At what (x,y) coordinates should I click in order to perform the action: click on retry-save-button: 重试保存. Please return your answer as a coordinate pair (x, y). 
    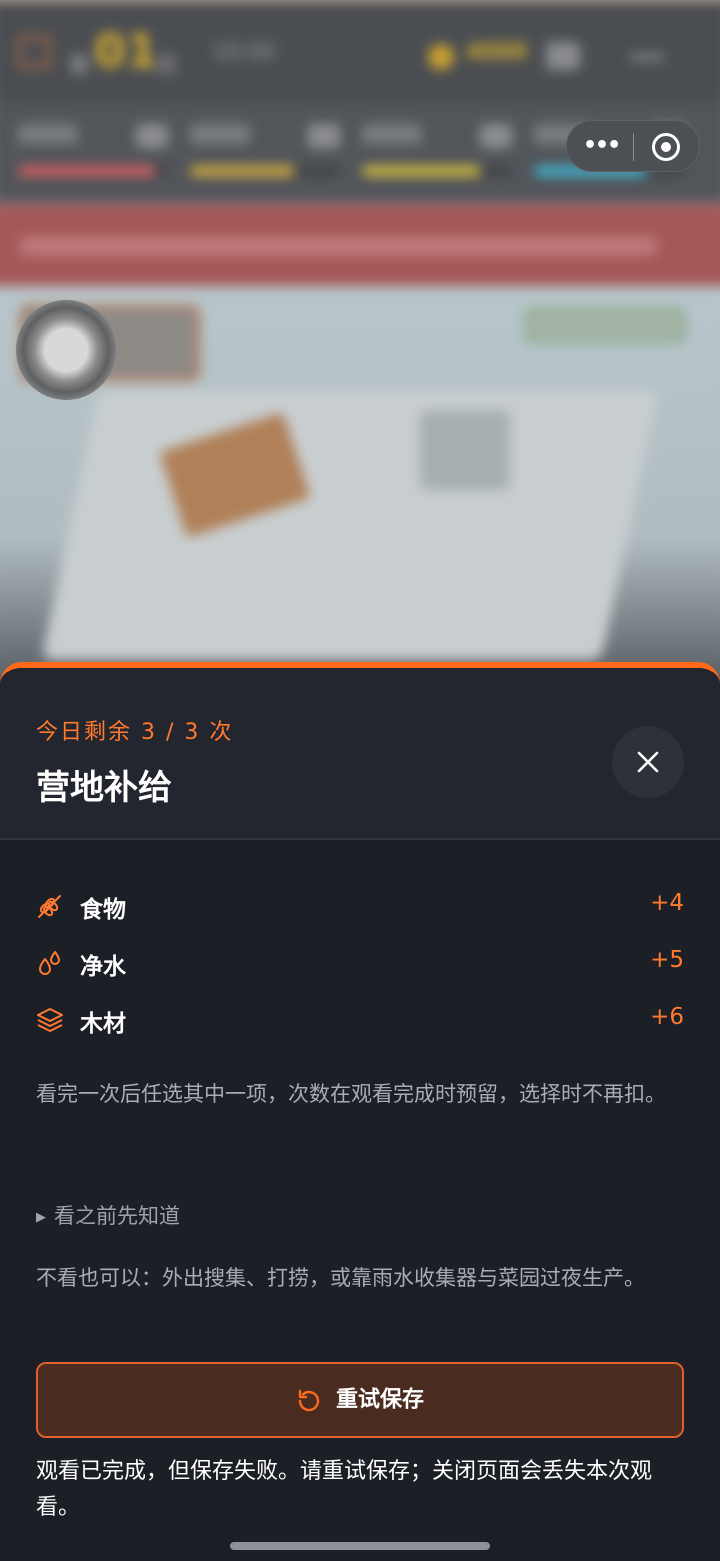
    Looking at the image, I should click on (360, 1400).